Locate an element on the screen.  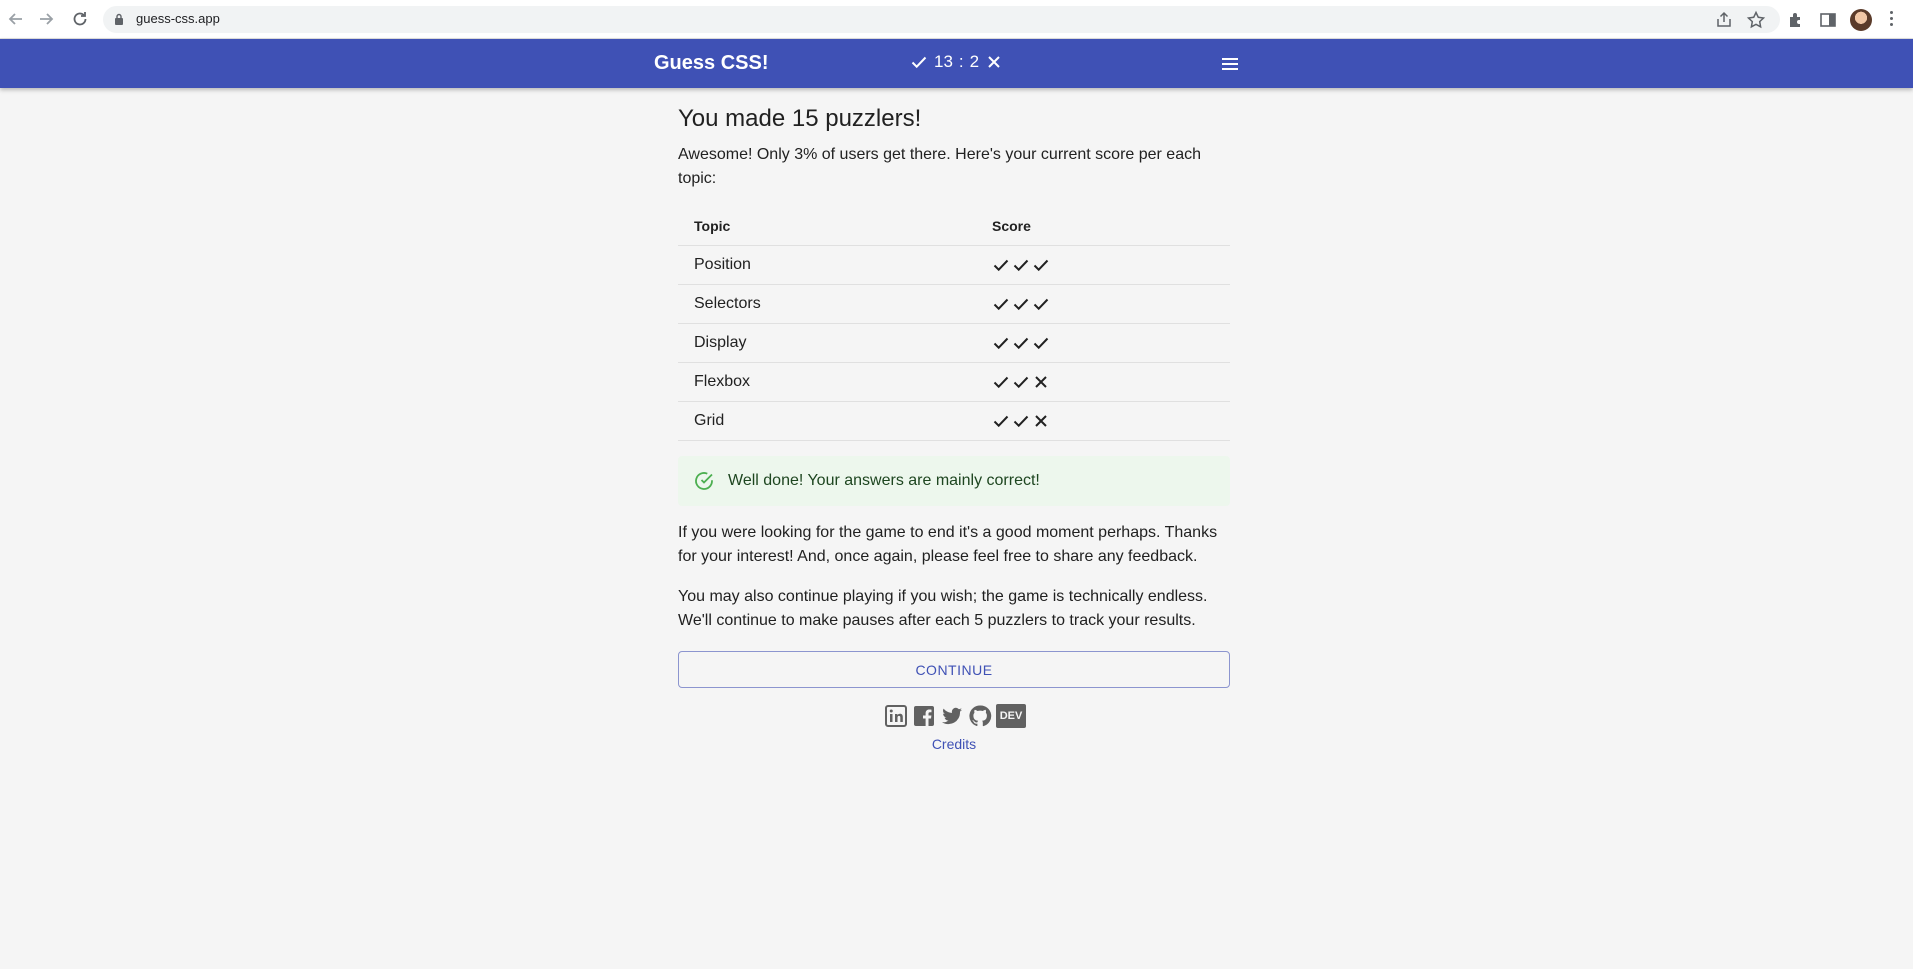
browser-toolbar: guess-css.app is located at coordinates (956, 19).